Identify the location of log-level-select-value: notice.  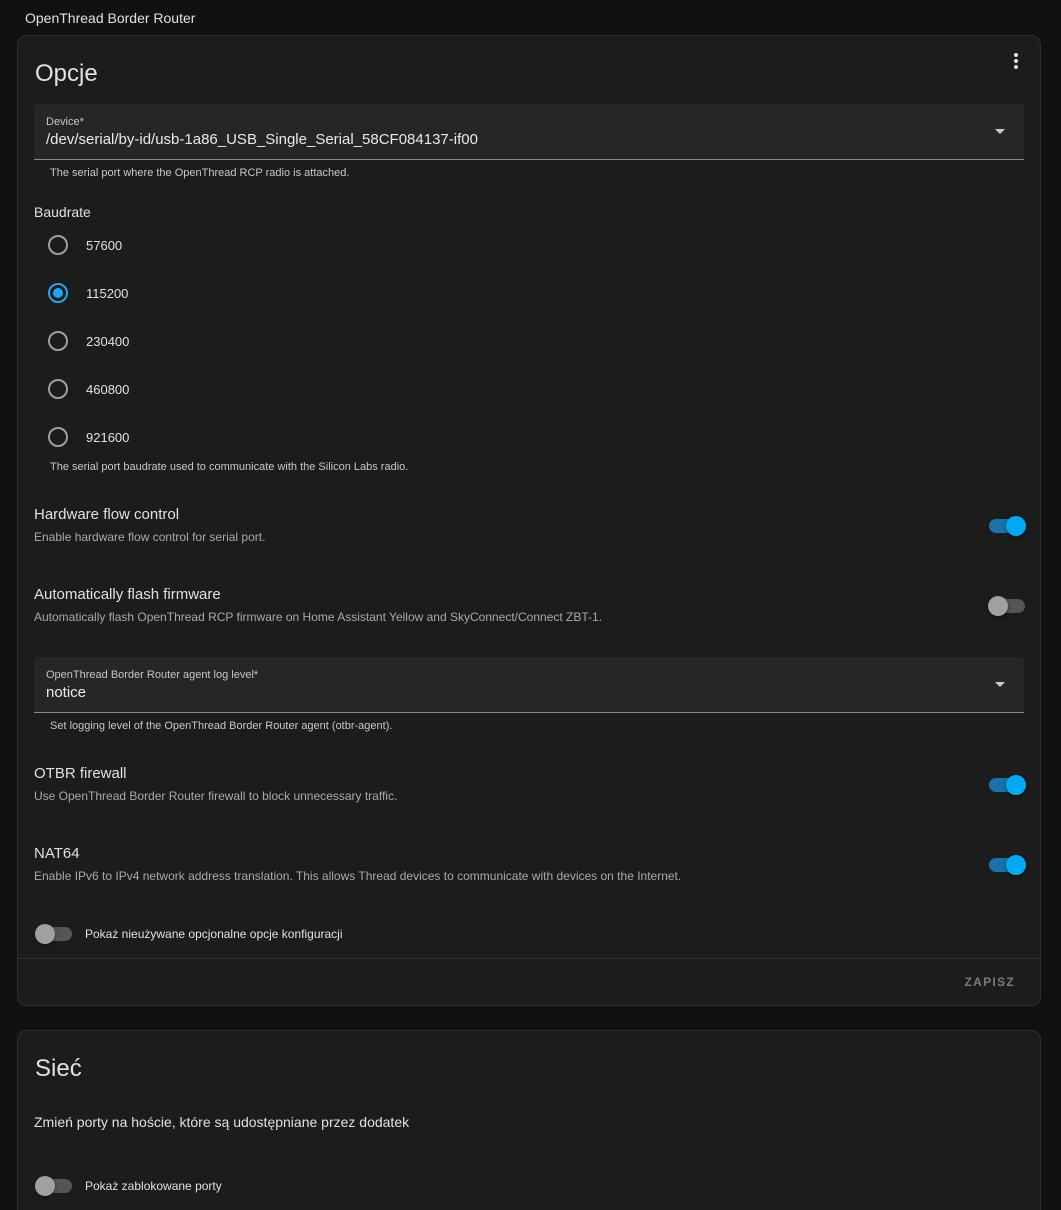
(66, 692).